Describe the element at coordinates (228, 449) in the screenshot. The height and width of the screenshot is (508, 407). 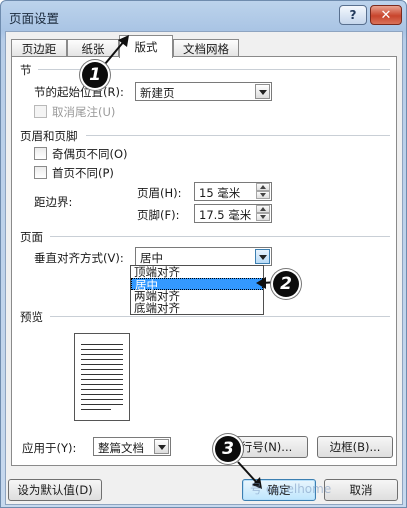
I see `step-3-badge: 3` at that location.